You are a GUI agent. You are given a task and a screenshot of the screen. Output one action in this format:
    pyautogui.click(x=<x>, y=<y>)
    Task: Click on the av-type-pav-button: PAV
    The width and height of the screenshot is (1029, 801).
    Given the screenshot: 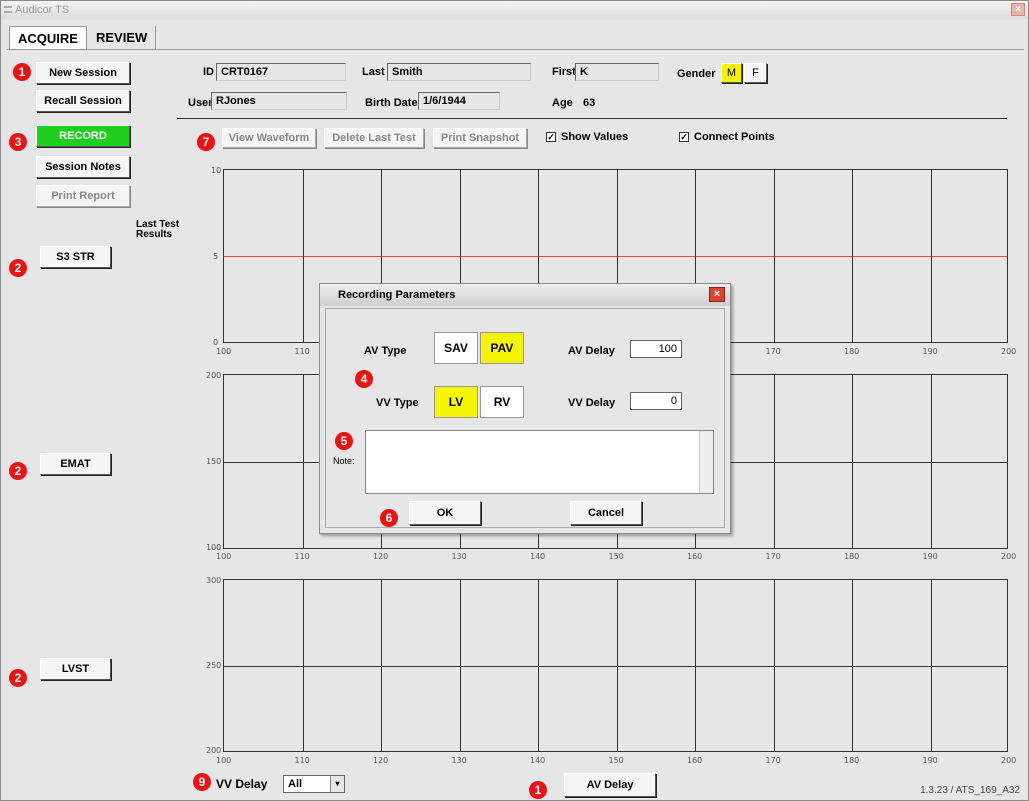 What is the action you would take?
    pyautogui.click(x=502, y=348)
    